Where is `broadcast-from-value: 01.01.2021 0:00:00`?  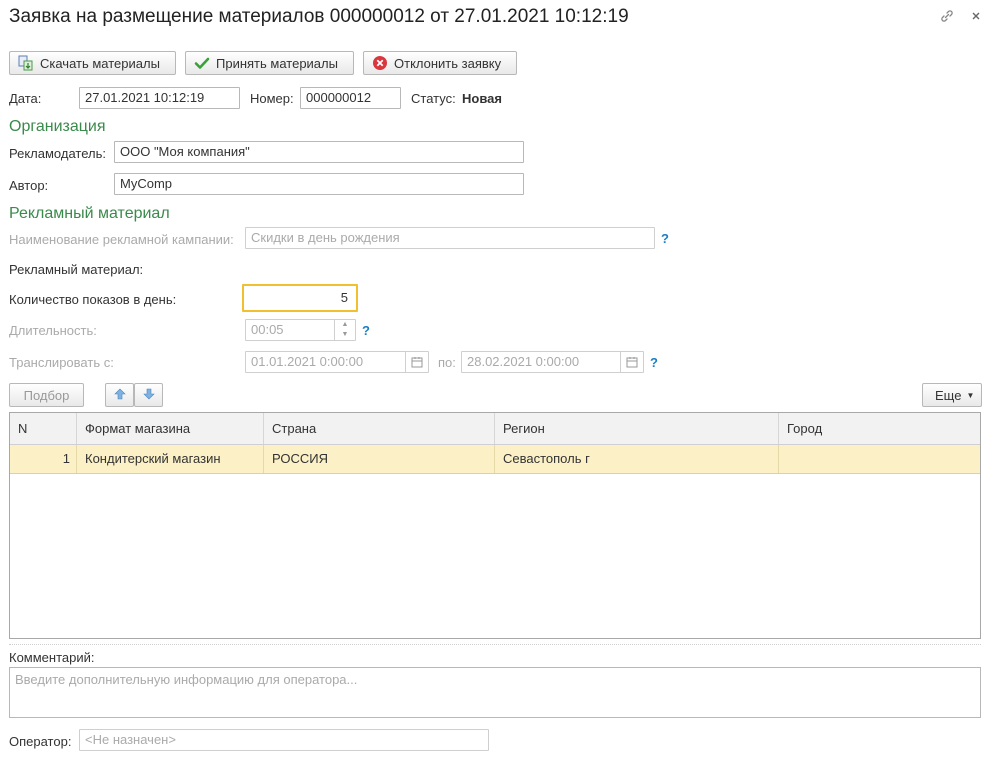
broadcast-from-value: 01.01.2021 0:00:00 is located at coordinates (307, 361).